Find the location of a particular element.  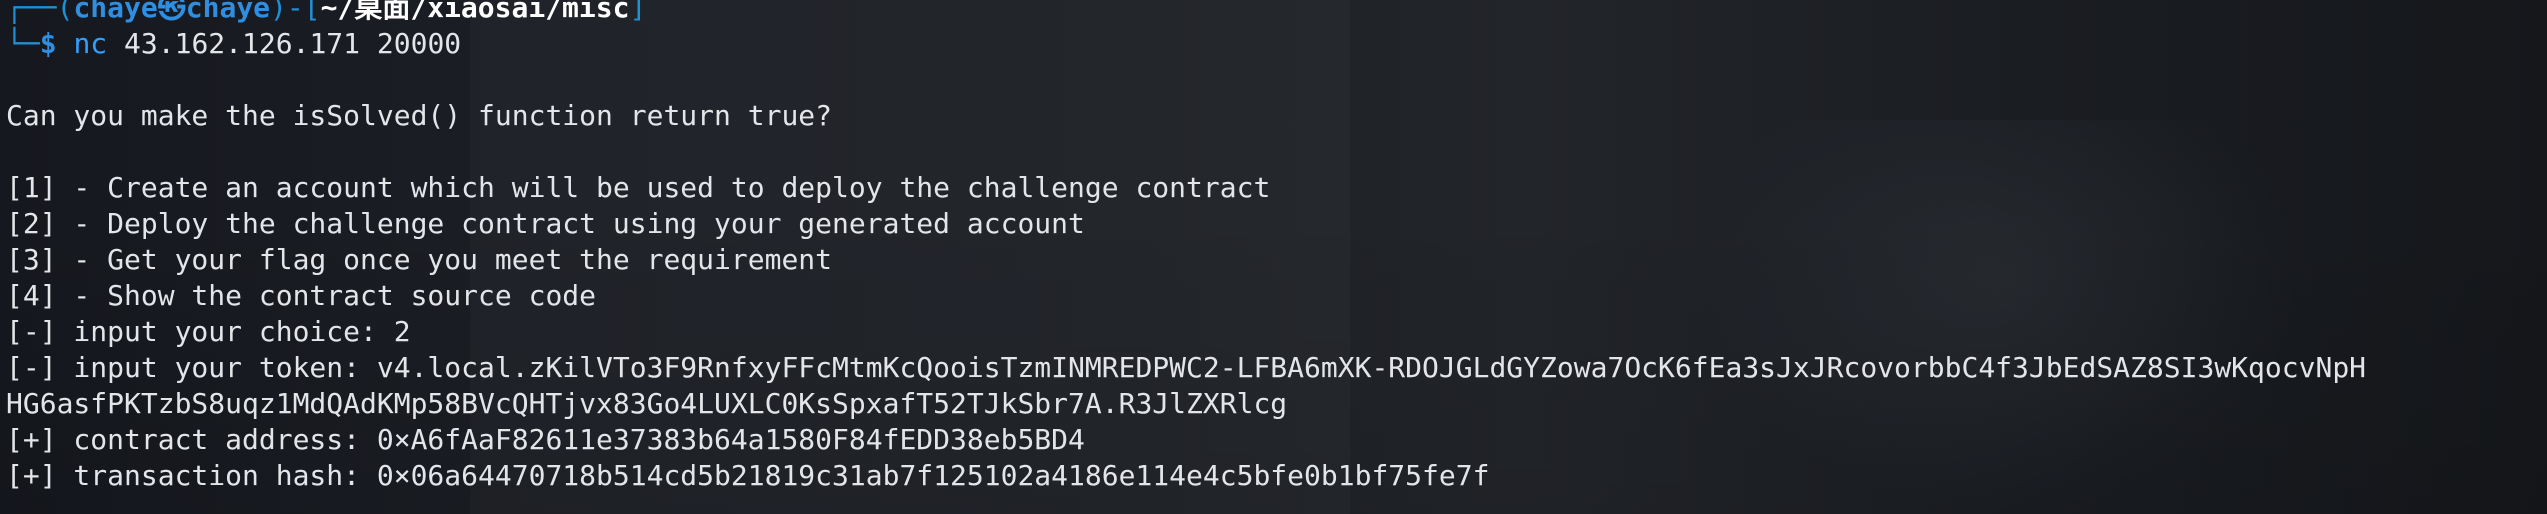

prompt-line-top: ┌──(chaye㉿chaye)-[~/桌面/xiaosai/misc] is located at coordinates (1276, 13).